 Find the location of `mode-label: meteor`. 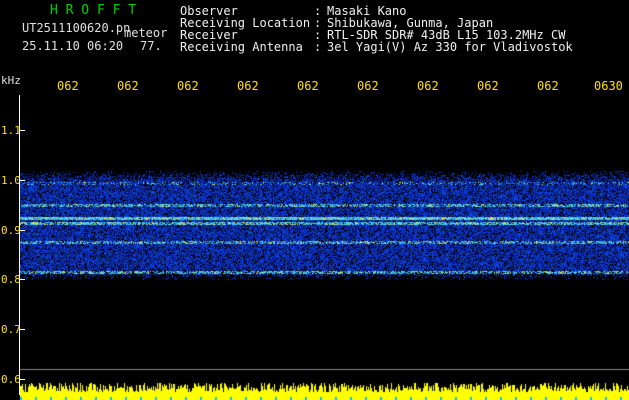

mode-label: meteor is located at coordinates (146, 33).